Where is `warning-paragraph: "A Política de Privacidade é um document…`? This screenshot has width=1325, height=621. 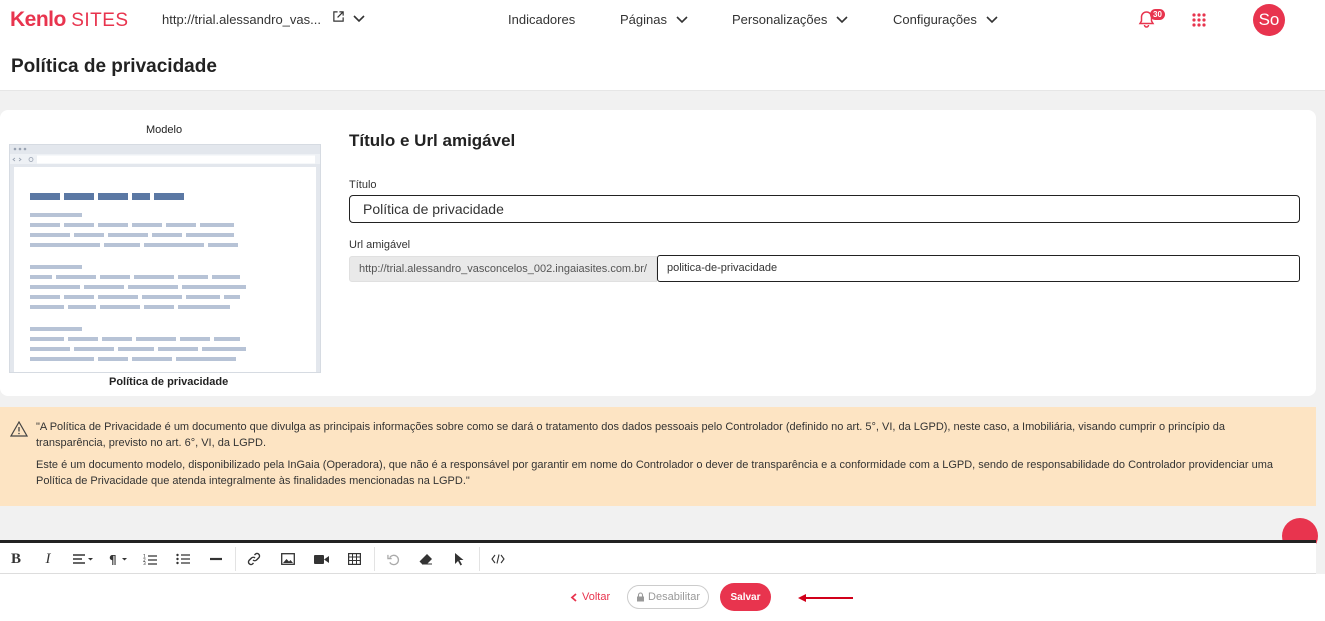
warning-paragraph: "A Política de Privacidade é um document… is located at coordinates (630, 435).